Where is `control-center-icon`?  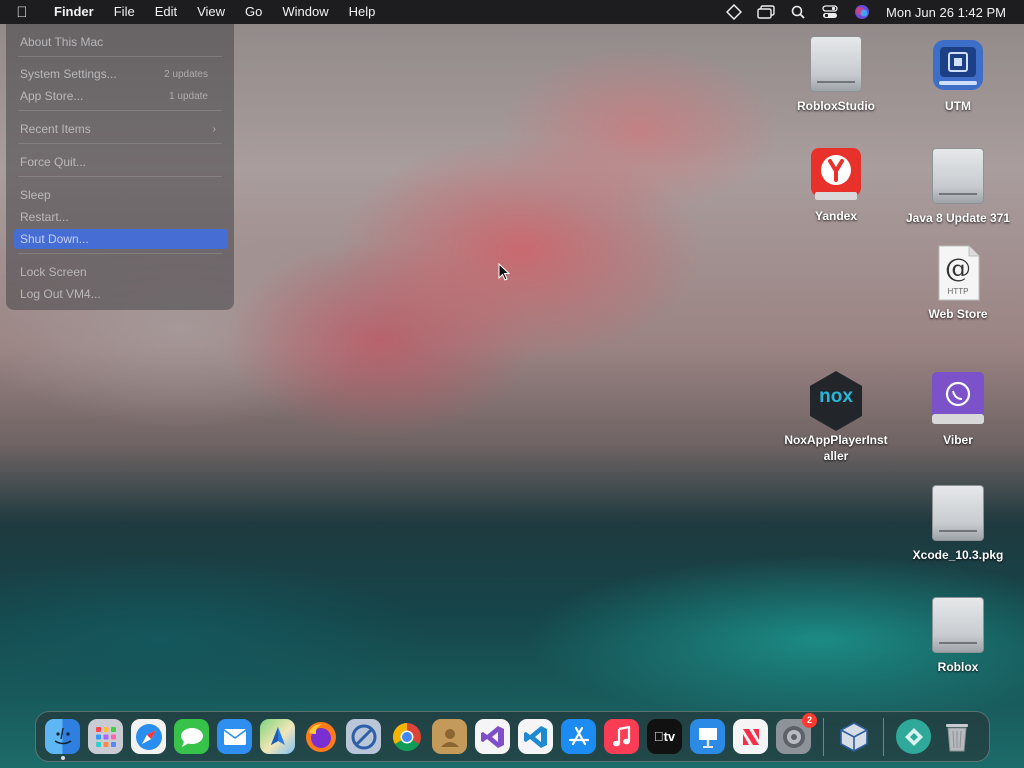
control-center-icon is located at coordinates (830, 12).